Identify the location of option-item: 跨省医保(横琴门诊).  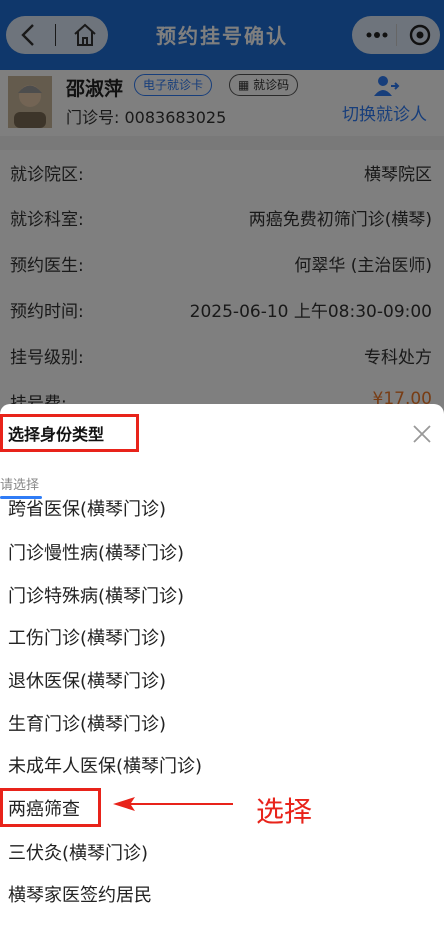
(87, 510).